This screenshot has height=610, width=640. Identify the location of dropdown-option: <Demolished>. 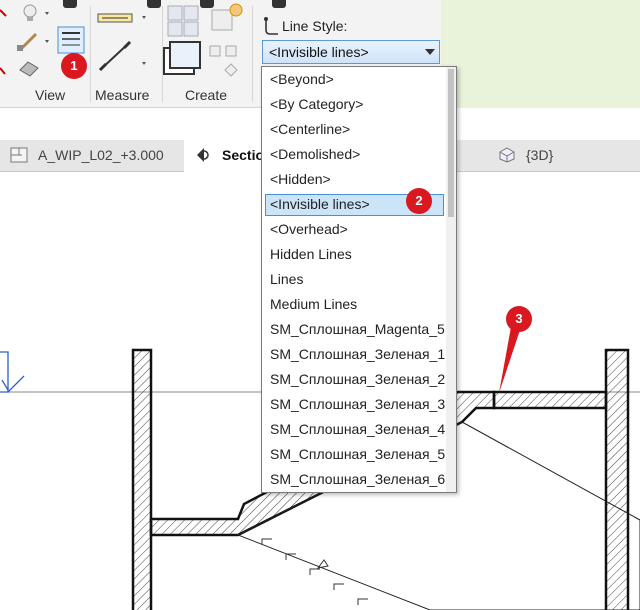
(354, 155).